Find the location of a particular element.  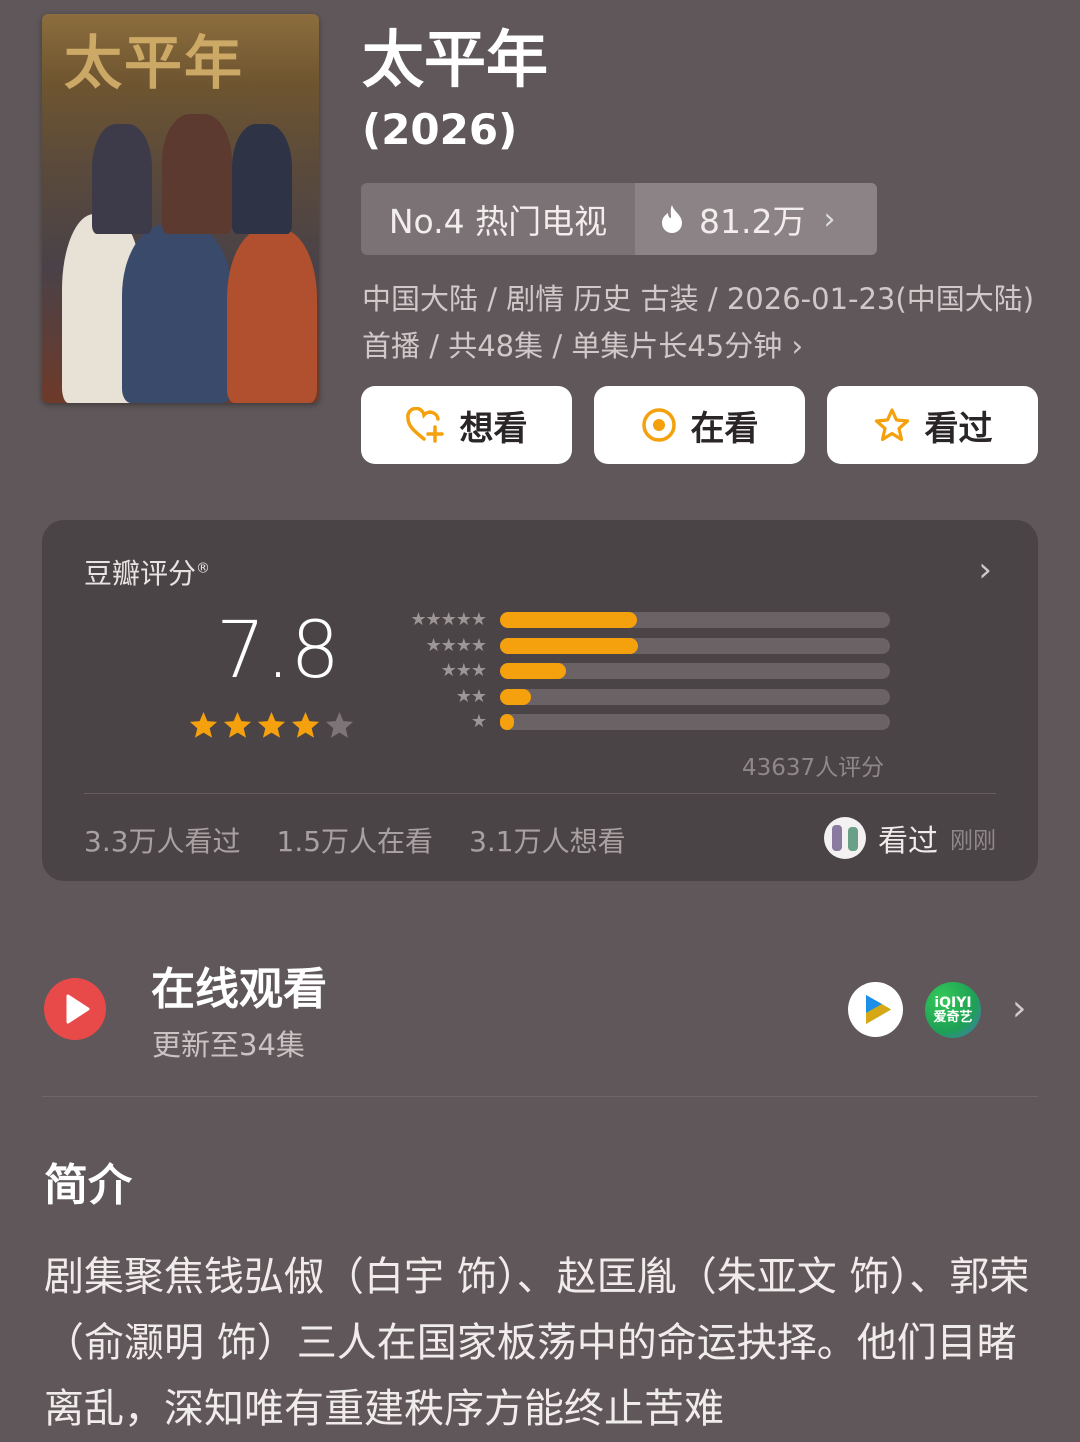

rank-bar: No.4 热门电视 81.2万 › is located at coordinates (619, 219).